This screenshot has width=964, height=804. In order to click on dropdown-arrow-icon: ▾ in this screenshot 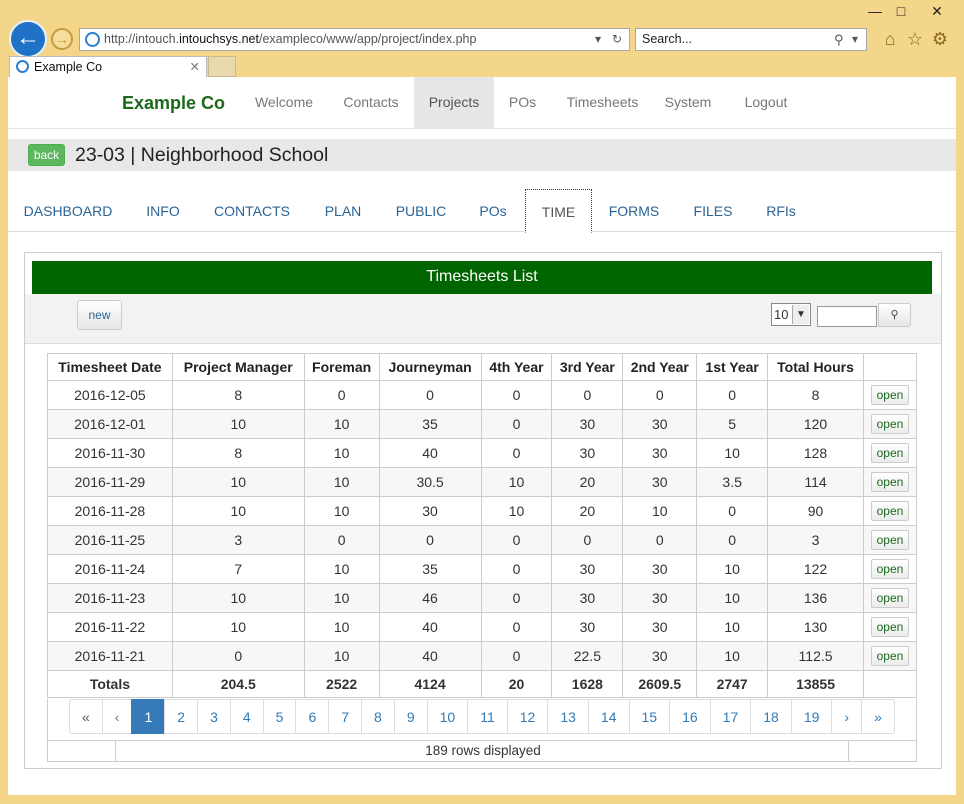, I will do `click(598, 39)`.